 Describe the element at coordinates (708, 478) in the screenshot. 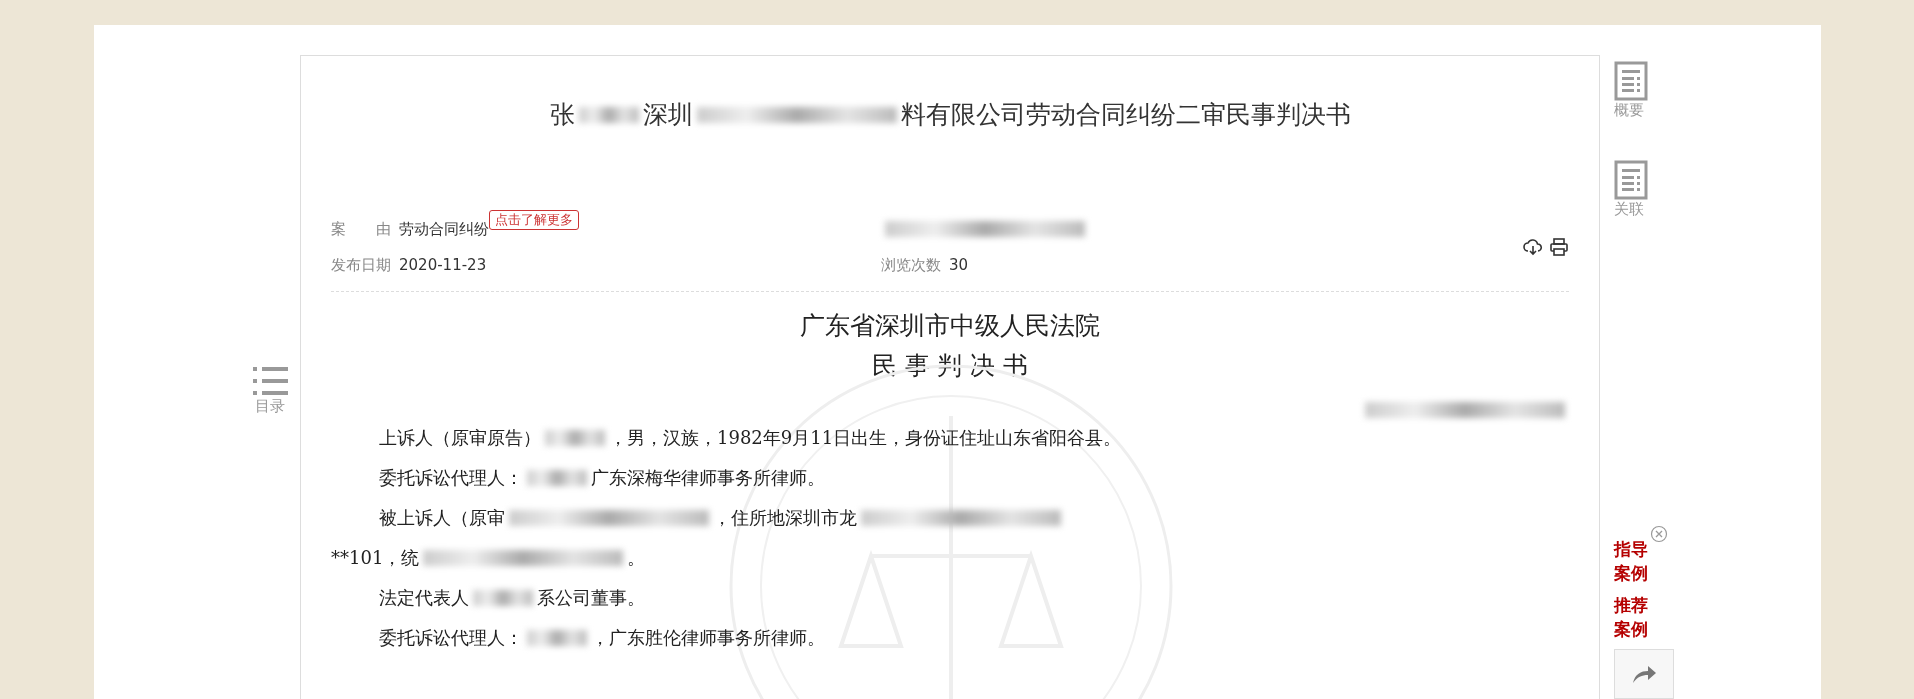

I see `paragraph-text: 广东深梅华律师事务所律师。` at that location.